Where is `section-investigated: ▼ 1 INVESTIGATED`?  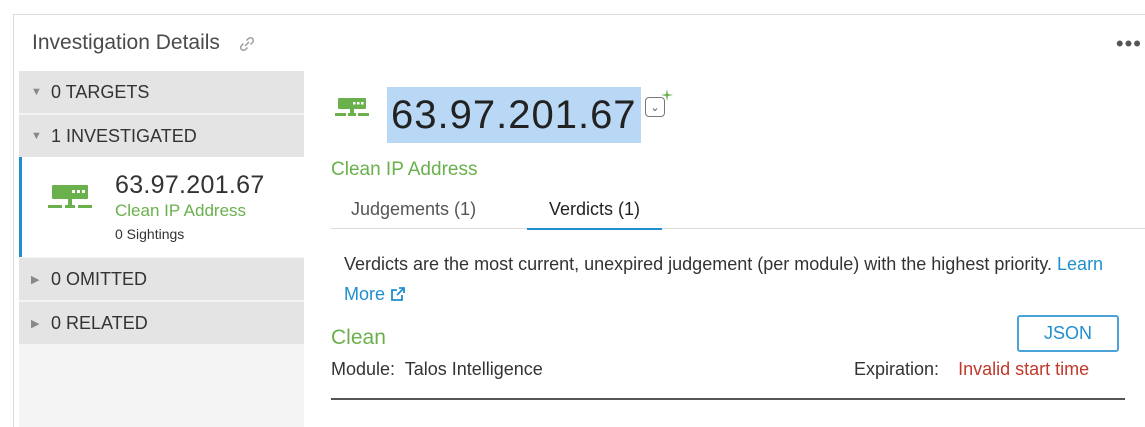 section-investigated: ▼ 1 INVESTIGATED is located at coordinates (161, 136).